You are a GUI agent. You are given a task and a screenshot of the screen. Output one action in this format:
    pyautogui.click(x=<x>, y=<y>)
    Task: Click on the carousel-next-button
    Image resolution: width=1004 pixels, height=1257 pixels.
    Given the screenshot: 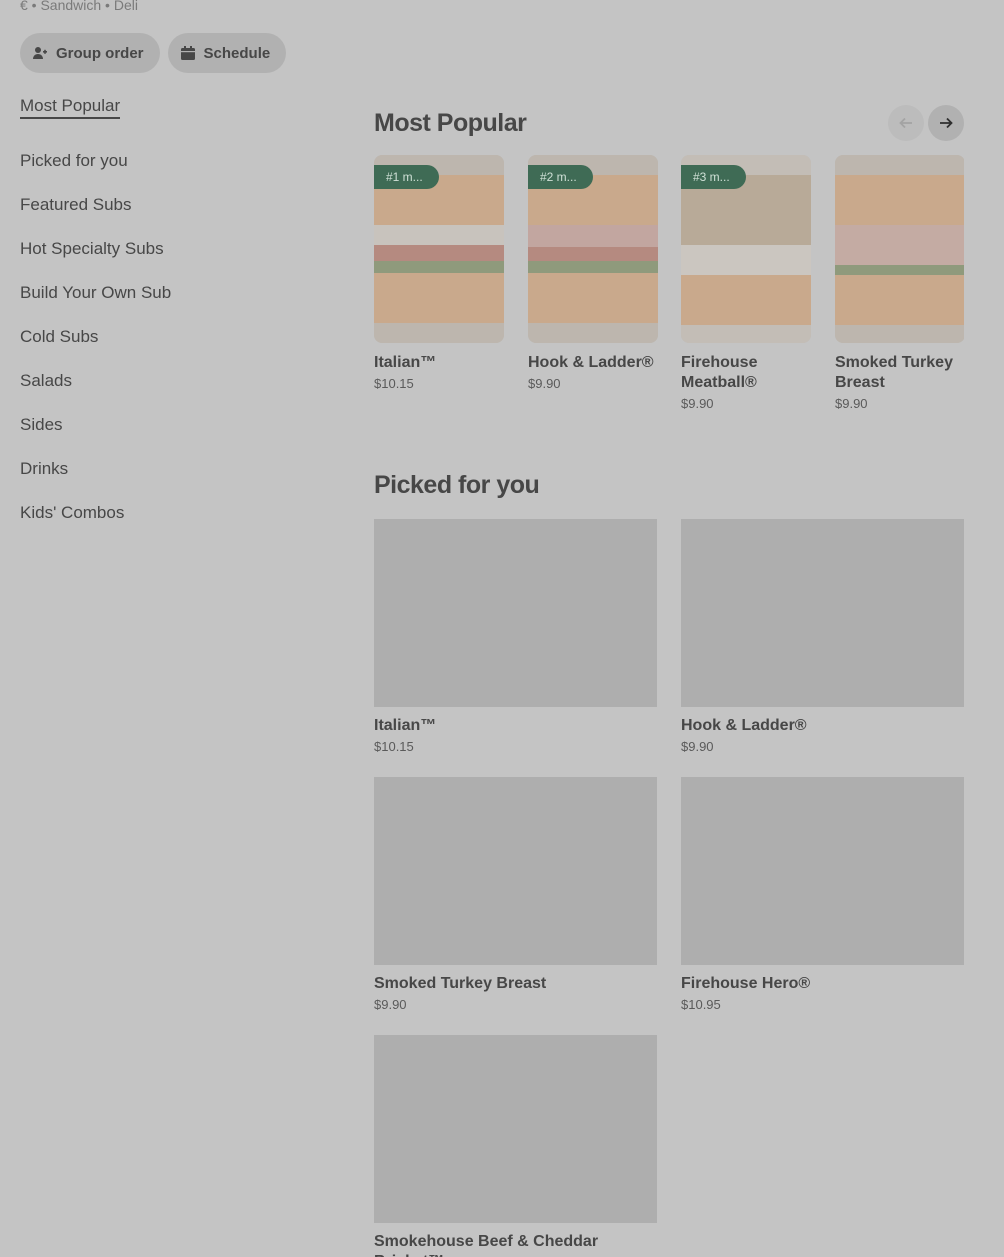 What is the action you would take?
    pyautogui.click(x=946, y=123)
    